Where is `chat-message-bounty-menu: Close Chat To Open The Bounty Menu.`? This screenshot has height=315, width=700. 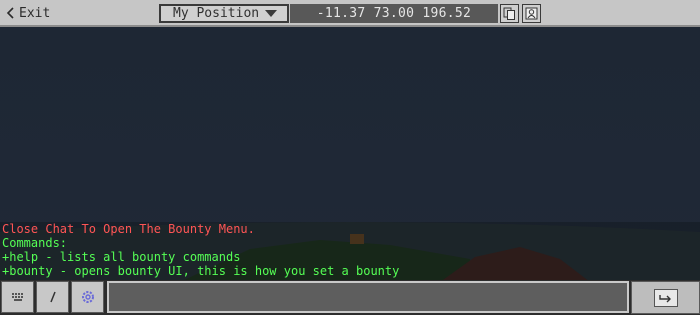
chat-message-bounty-menu: Close Chat To Open The Bounty Menu. is located at coordinates (128, 229).